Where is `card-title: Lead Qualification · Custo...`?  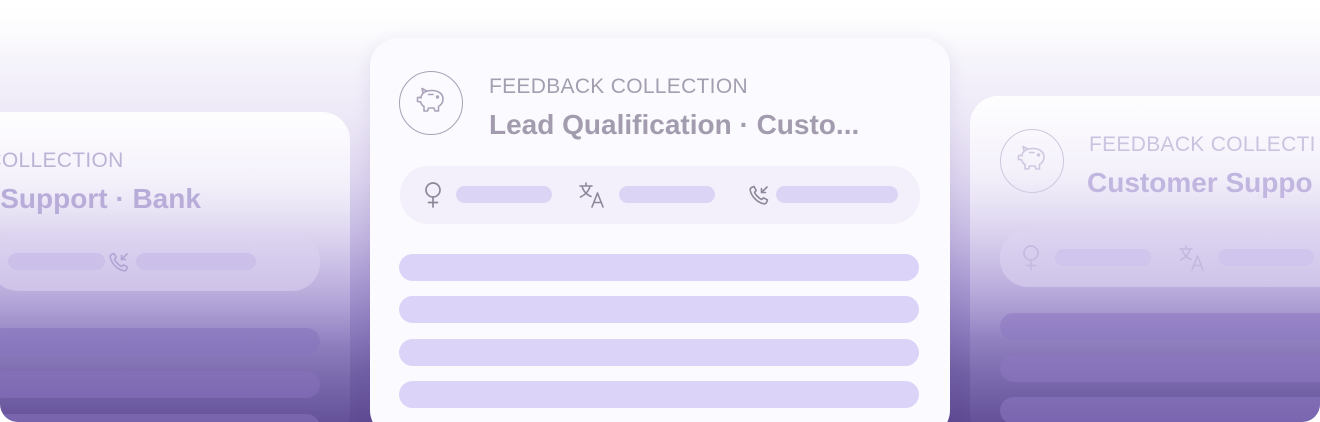
card-title: Lead Qualification · Custo... is located at coordinates (674, 124).